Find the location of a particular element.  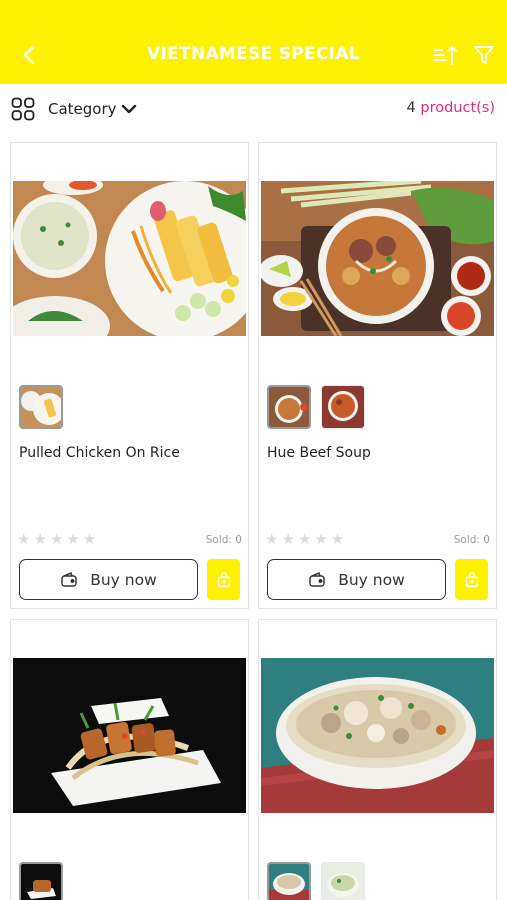

sort-ascending-icon is located at coordinates (445, 55).